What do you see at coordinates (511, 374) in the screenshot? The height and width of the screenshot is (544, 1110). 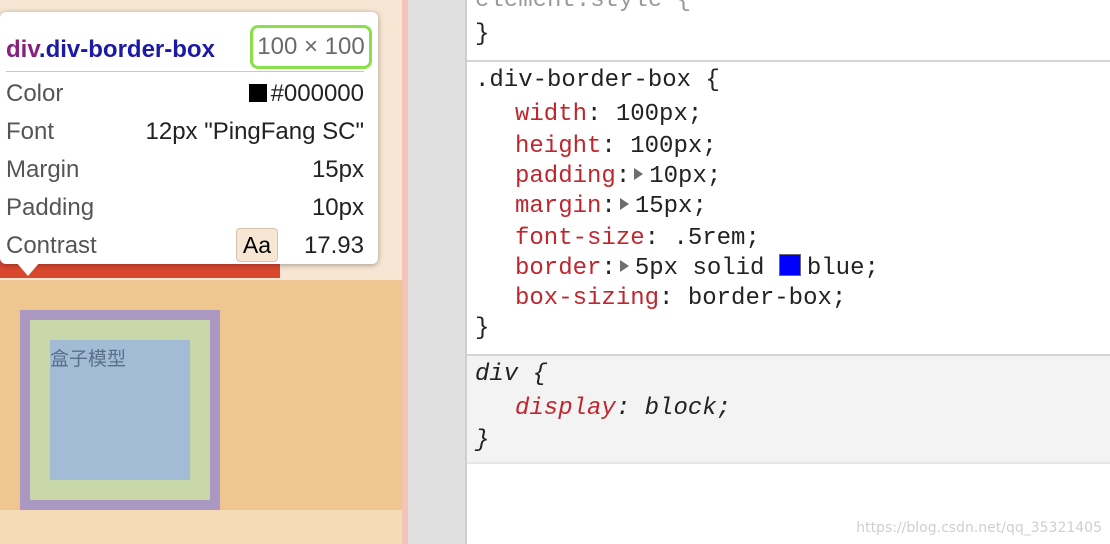 I see `ua-rule-selector: div {` at bounding box center [511, 374].